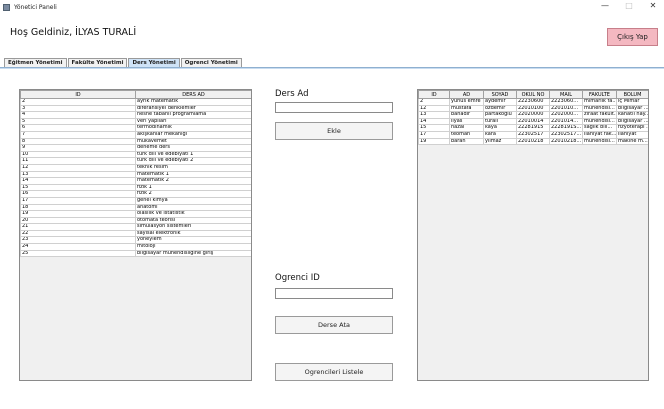 The width and height of the screenshot is (664, 409). I want to click on student-id-label: Ogrenci ID, so click(297, 278).